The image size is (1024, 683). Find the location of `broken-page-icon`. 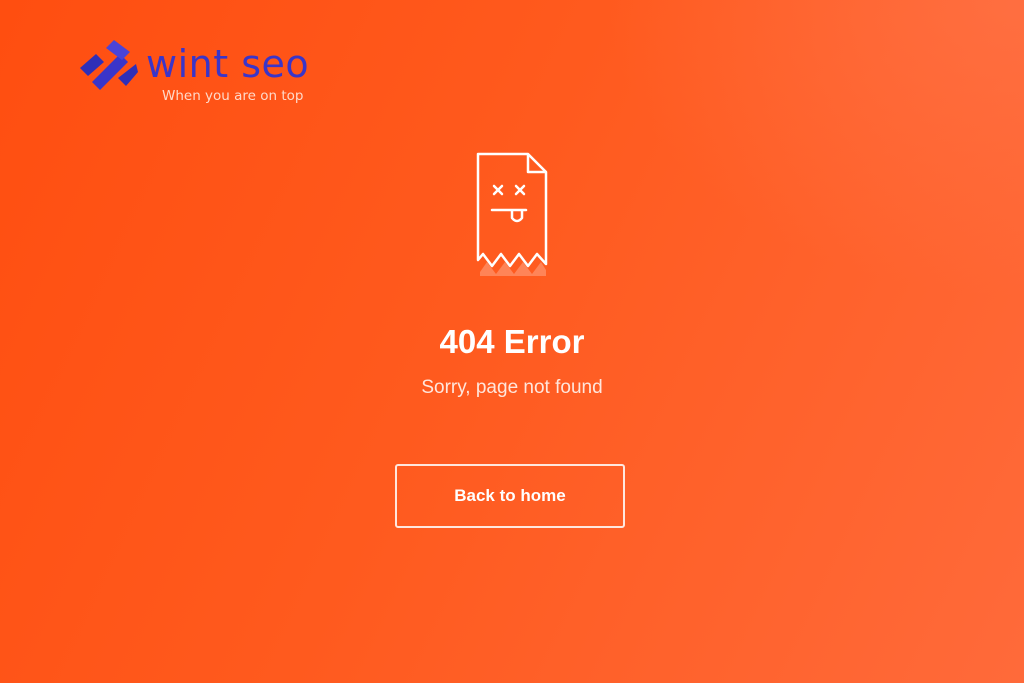

broken-page-icon is located at coordinates (512, 214).